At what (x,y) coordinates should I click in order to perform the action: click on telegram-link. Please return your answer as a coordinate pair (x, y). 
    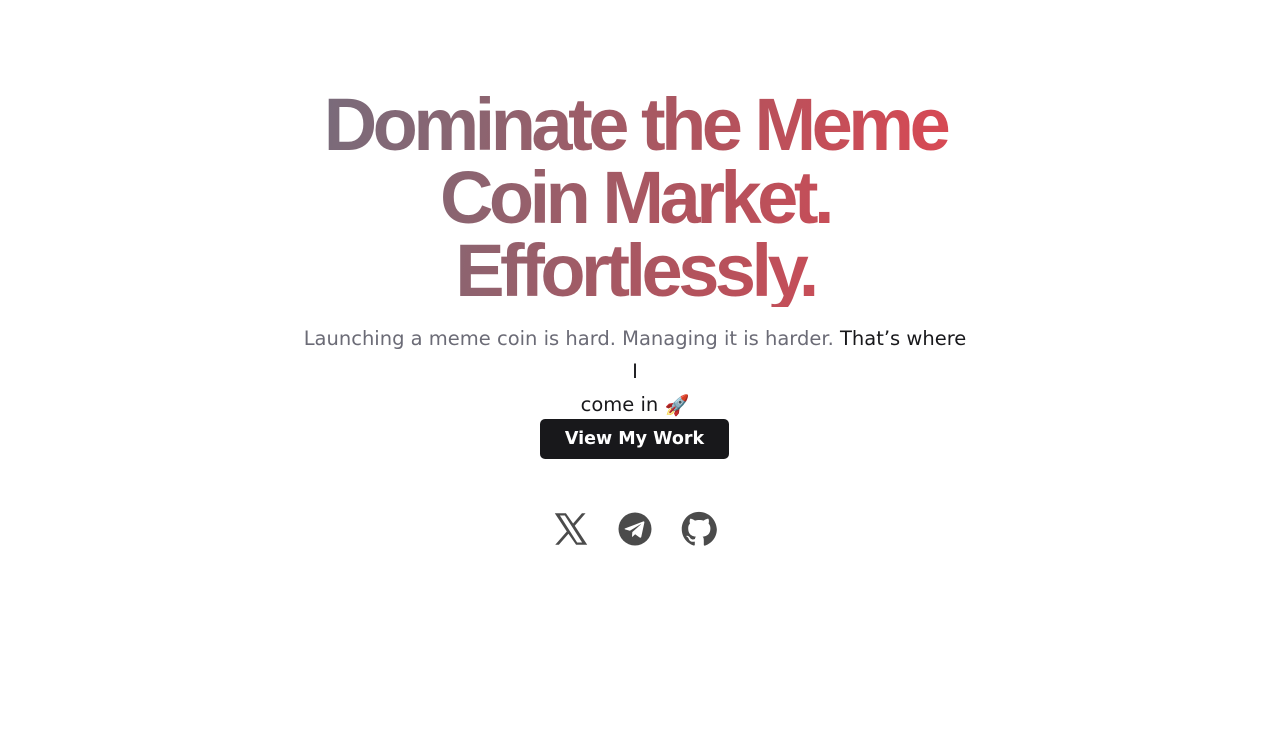
    Looking at the image, I should click on (635, 529).